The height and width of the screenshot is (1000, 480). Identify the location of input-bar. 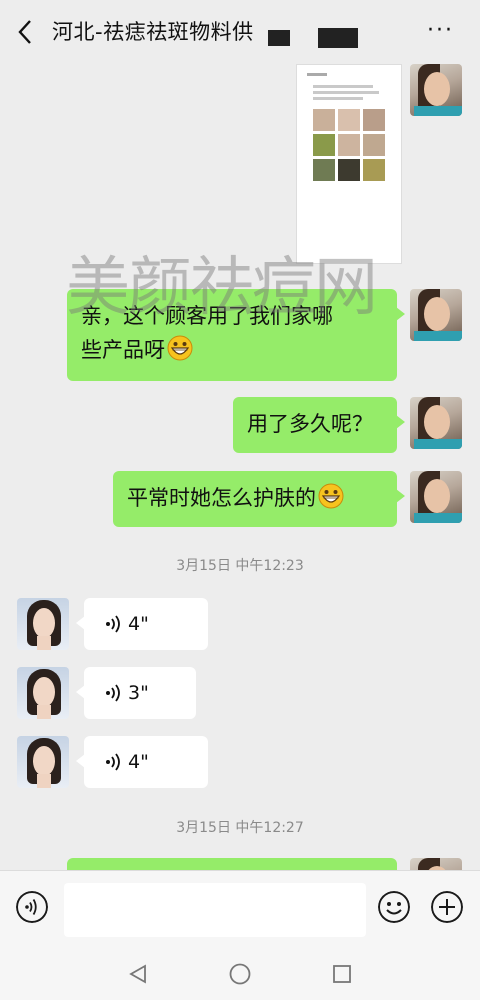
(240, 908).